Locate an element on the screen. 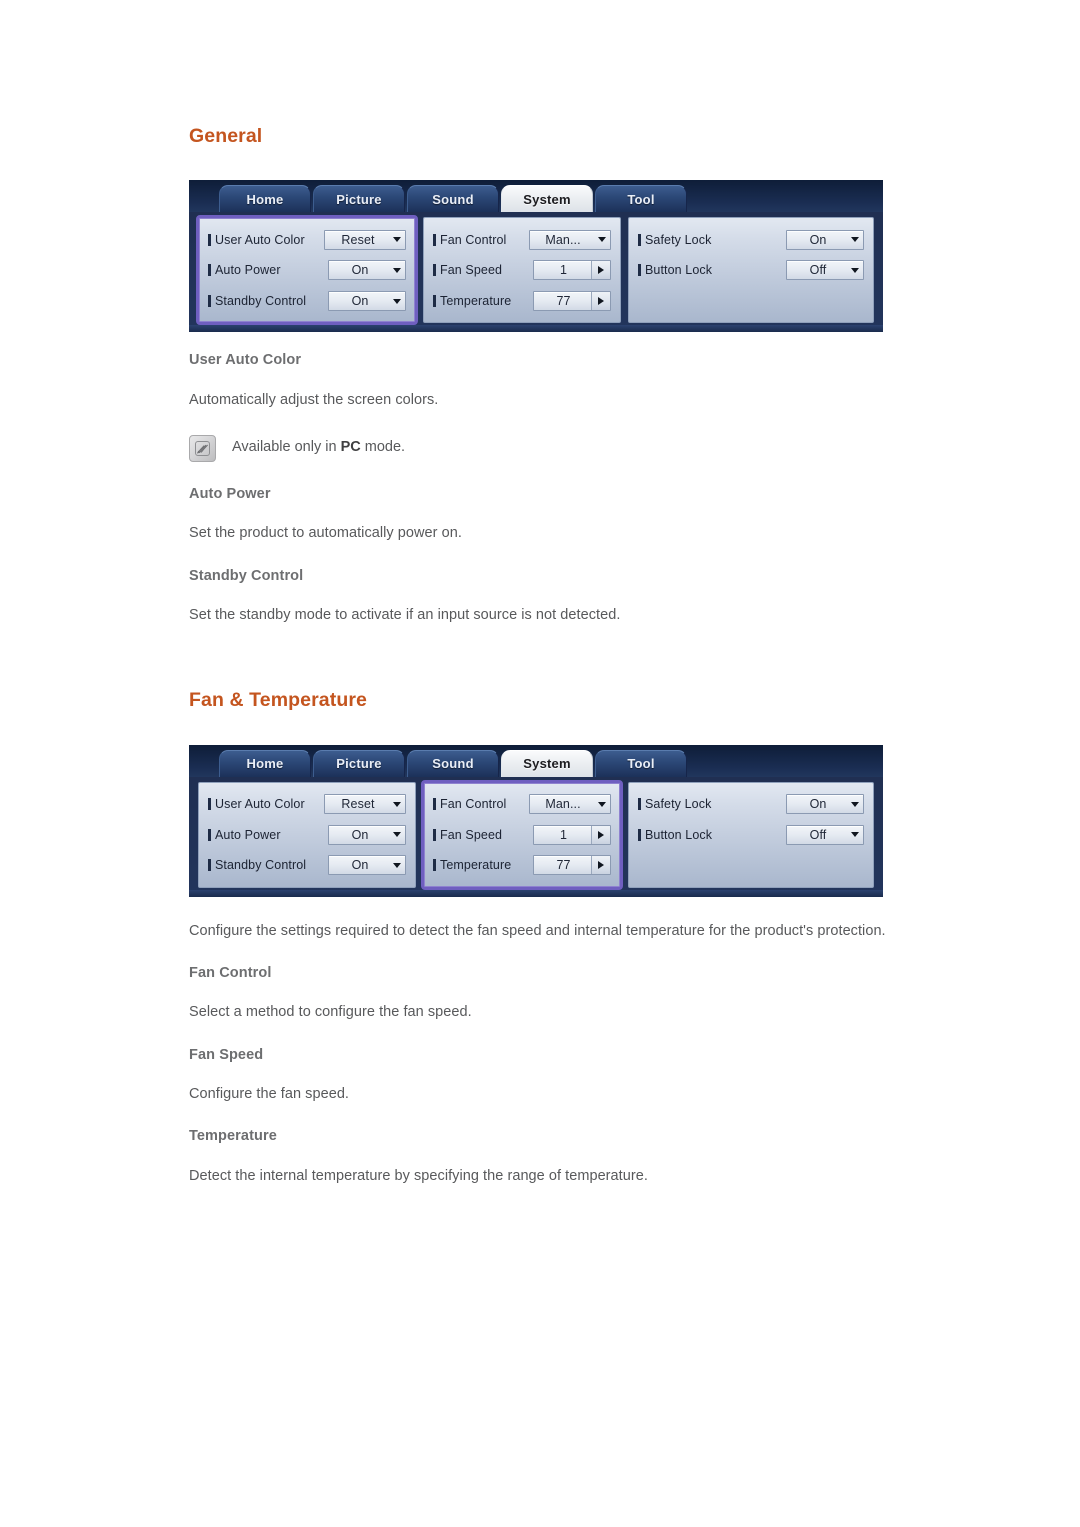 Image resolution: width=1080 pixels, height=1527 pixels. setting-label: Fan Control is located at coordinates (473, 804).